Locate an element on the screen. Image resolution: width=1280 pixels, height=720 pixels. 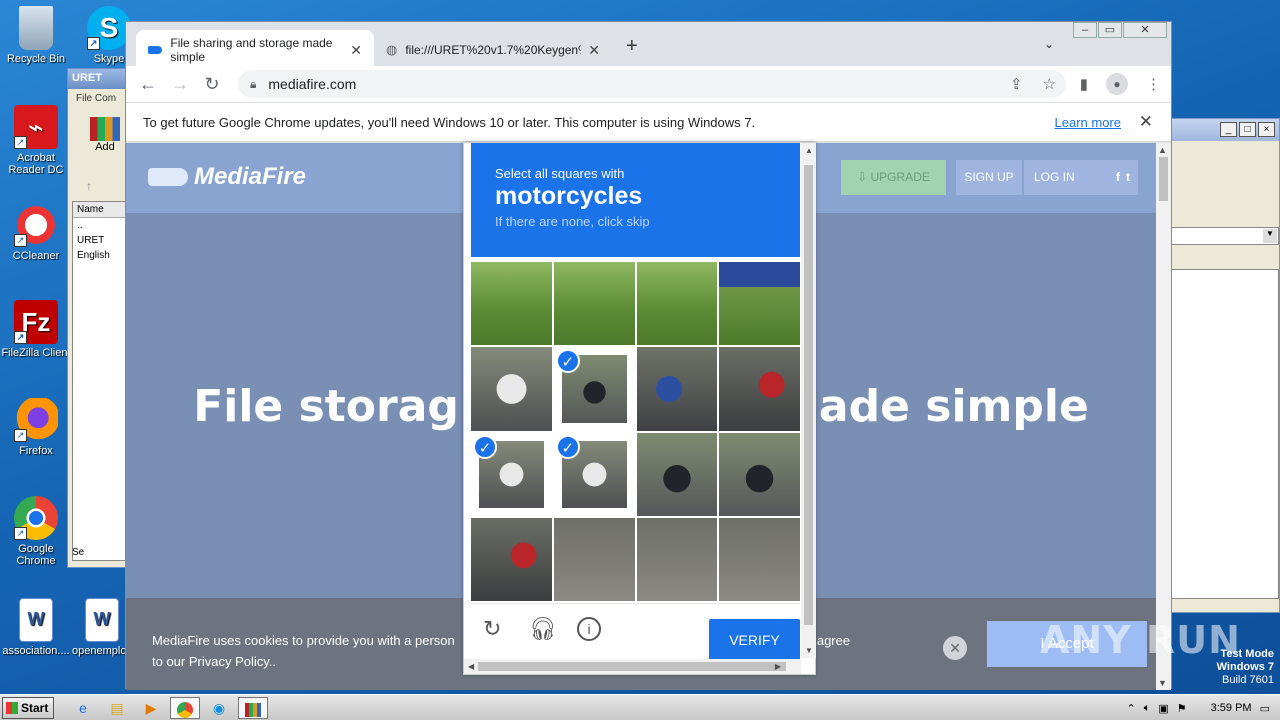
maximize-button: □ is located at coordinates (1247, 129).